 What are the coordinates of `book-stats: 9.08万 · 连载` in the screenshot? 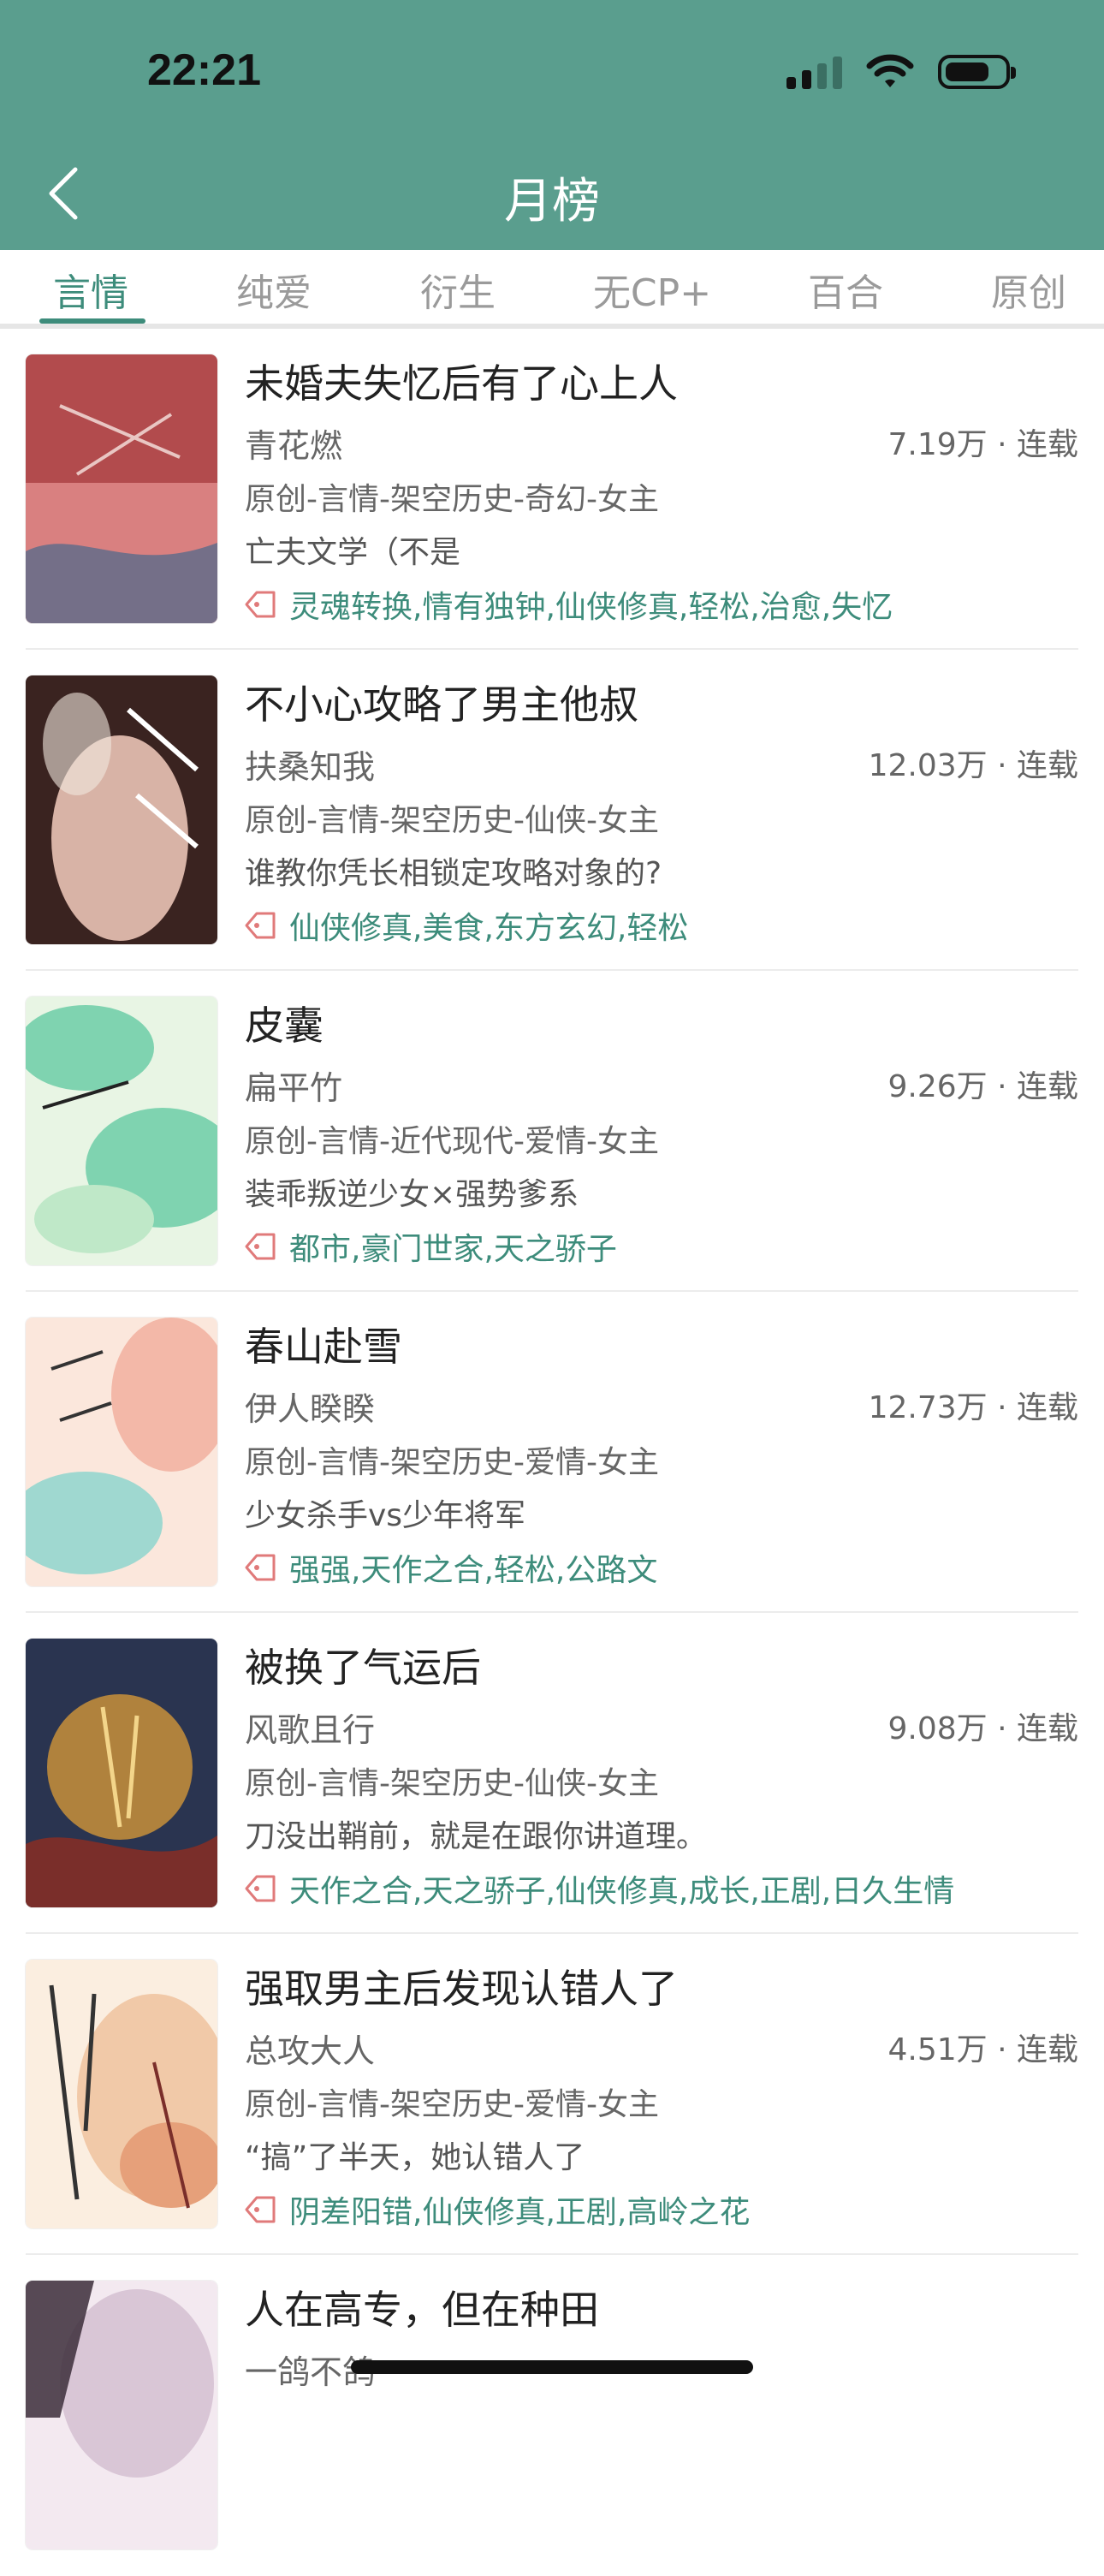 It's located at (983, 1728).